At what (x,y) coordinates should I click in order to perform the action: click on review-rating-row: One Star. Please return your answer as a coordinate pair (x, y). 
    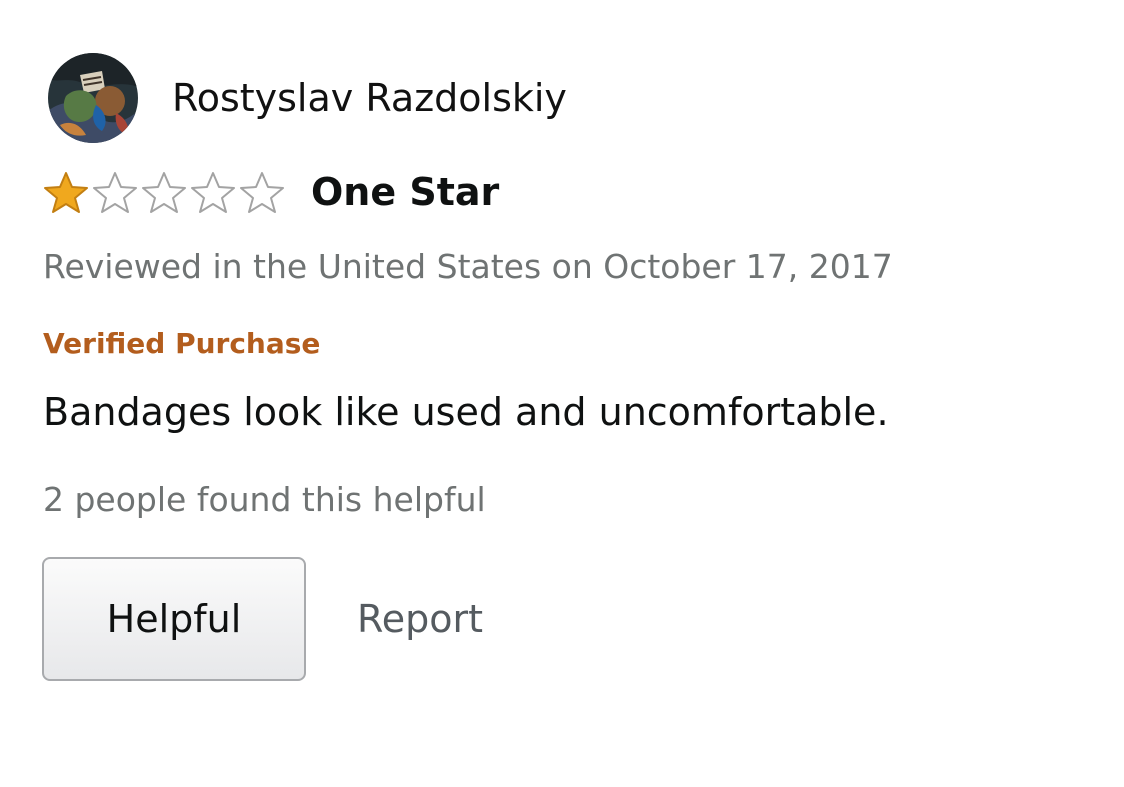
    Looking at the image, I should click on (270, 192).